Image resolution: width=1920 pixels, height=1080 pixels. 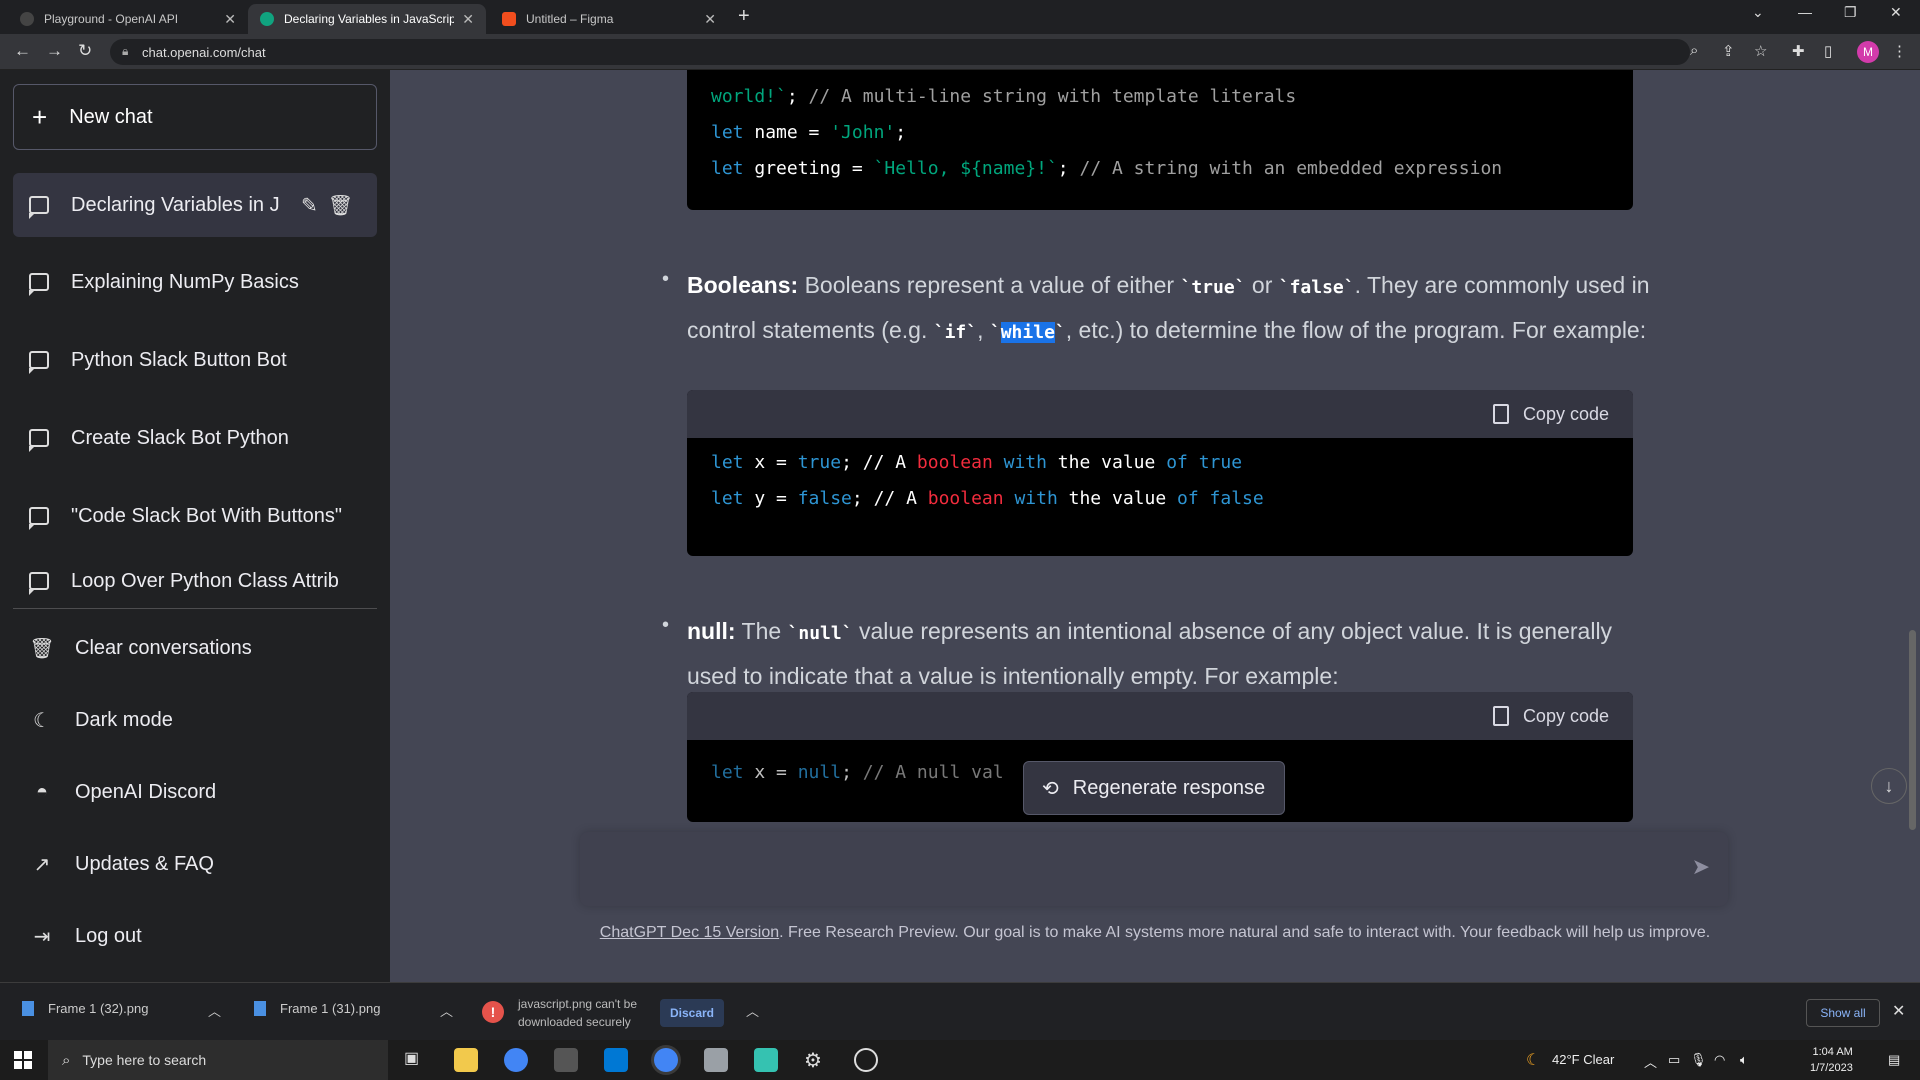 What do you see at coordinates (195, 720) in the screenshot?
I see `dark-mode-button: ☾ Dark mode` at bounding box center [195, 720].